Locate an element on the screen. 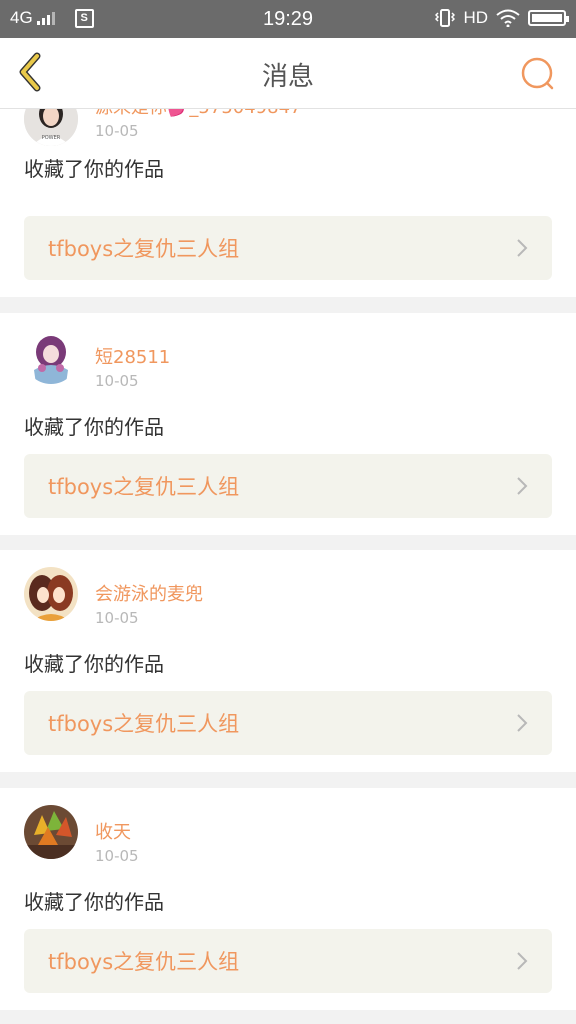 The height and width of the screenshot is (1024, 576). username: 收天 is located at coordinates (113, 831).